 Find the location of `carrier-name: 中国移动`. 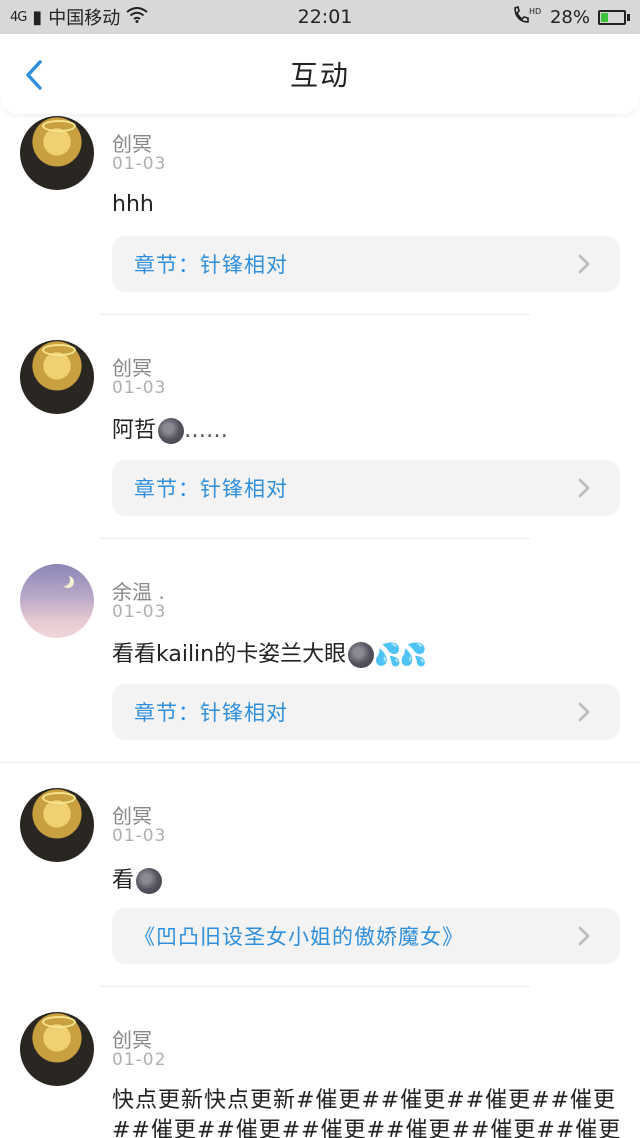

carrier-name: 中国移动 is located at coordinates (84, 18).